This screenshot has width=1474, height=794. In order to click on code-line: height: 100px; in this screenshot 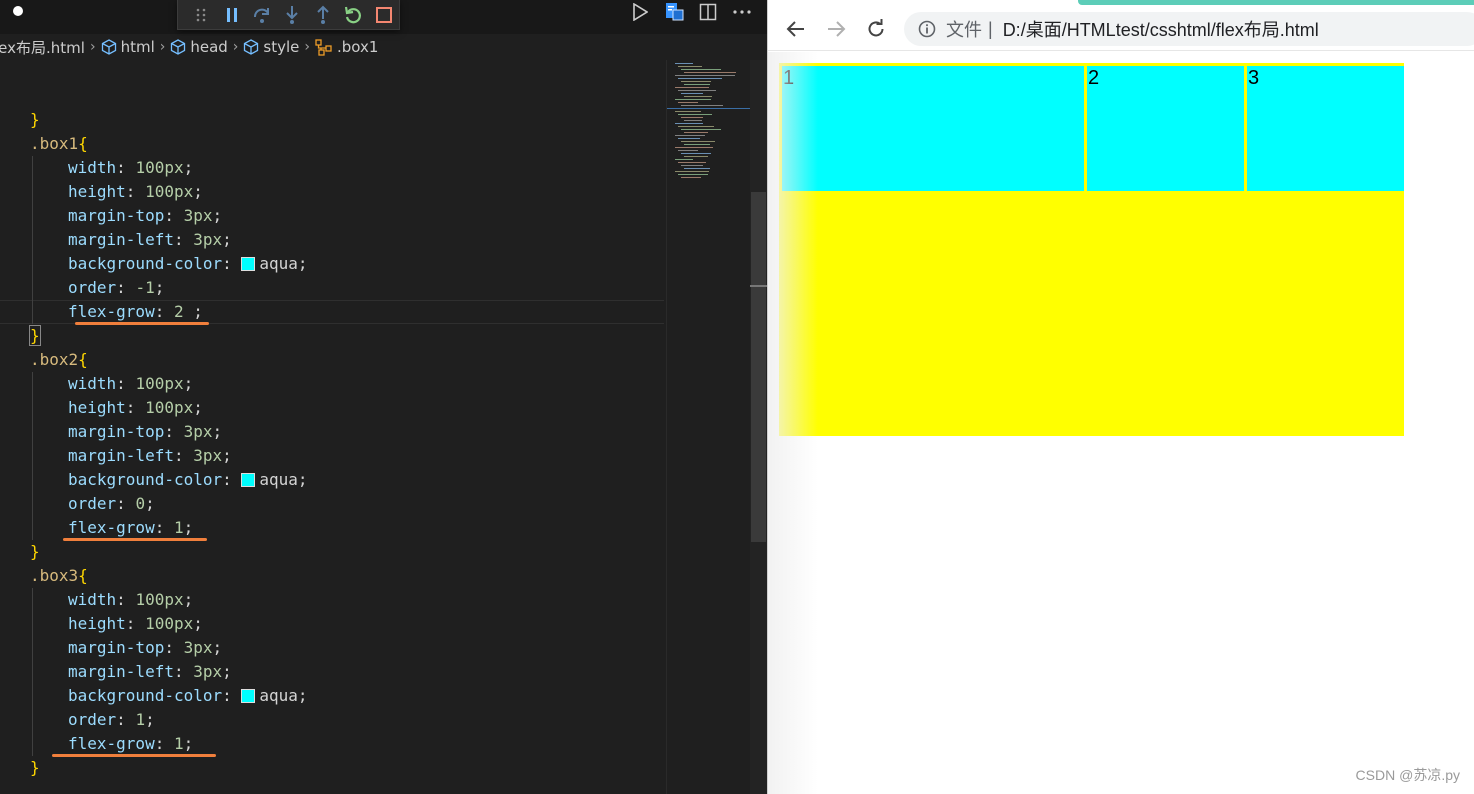, I will do `click(332, 408)`.